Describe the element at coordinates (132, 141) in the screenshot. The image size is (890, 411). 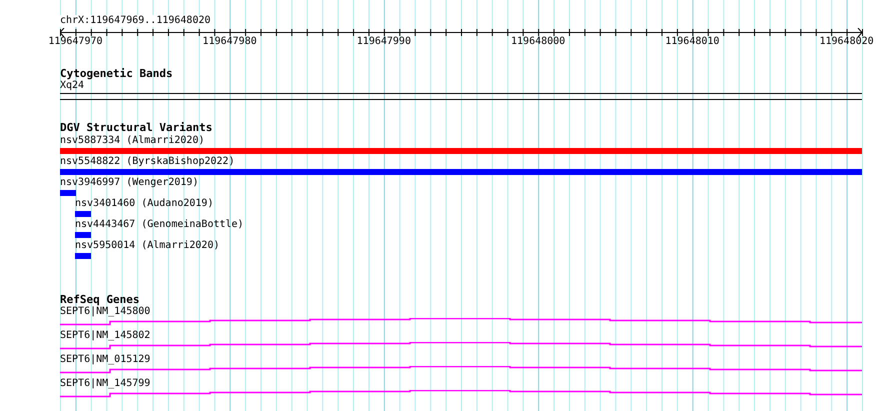
I see `variant-label: nsv5887334 (Almarri2020)` at that location.